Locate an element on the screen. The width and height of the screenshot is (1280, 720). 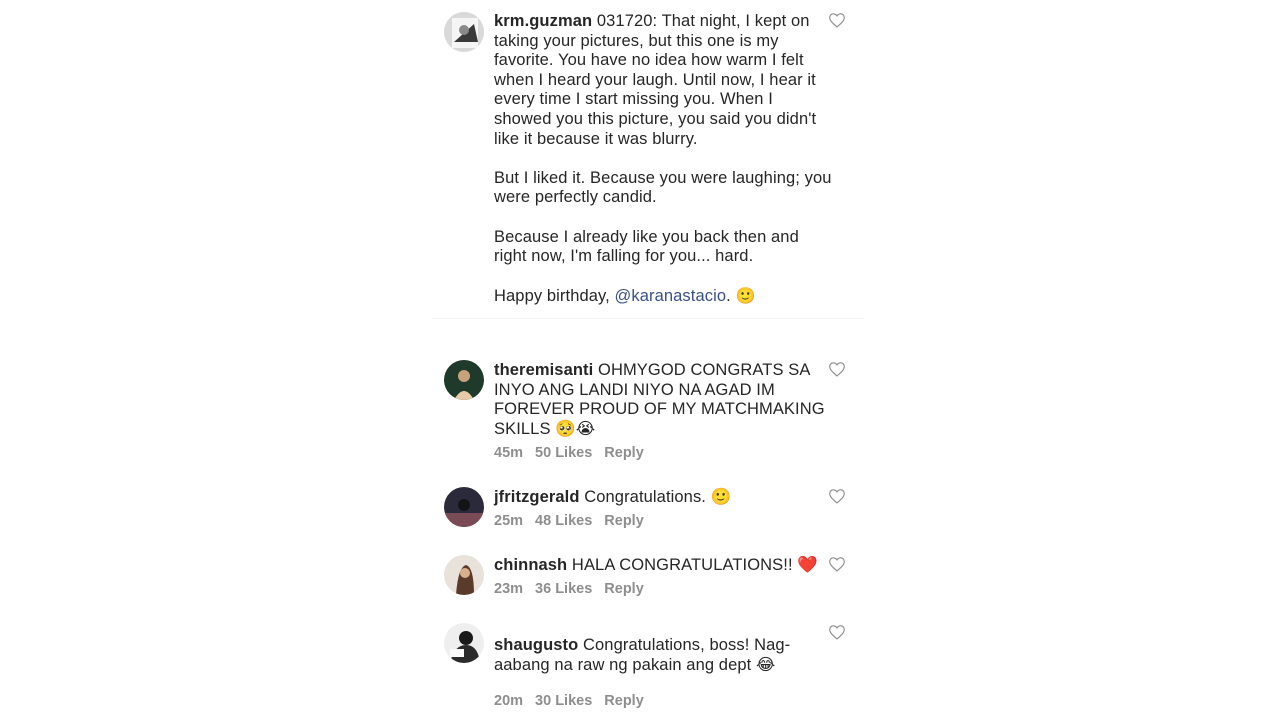
mention-link: @karanastacio is located at coordinates (671, 296).